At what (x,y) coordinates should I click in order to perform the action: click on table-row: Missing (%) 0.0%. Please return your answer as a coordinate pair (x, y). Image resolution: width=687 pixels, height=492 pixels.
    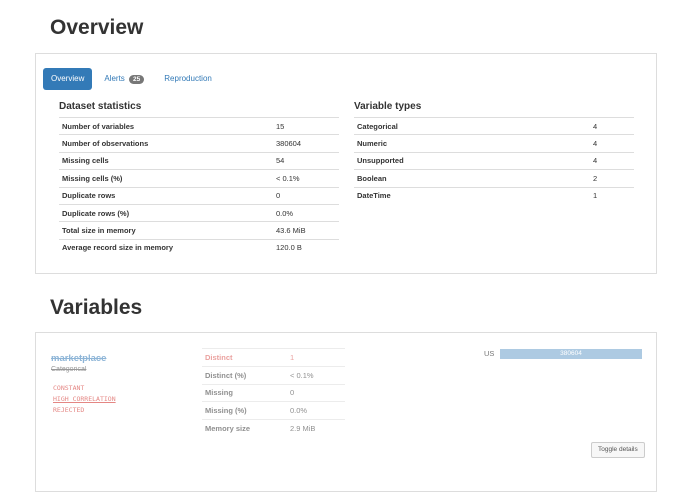
    Looking at the image, I should click on (273, 410).